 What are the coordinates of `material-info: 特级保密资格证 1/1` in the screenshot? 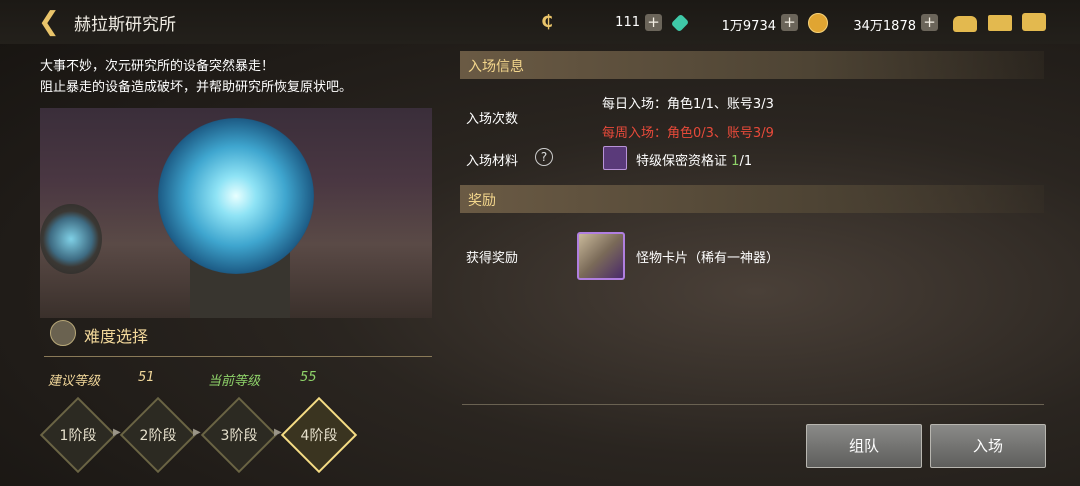 It's located at (694, 159).